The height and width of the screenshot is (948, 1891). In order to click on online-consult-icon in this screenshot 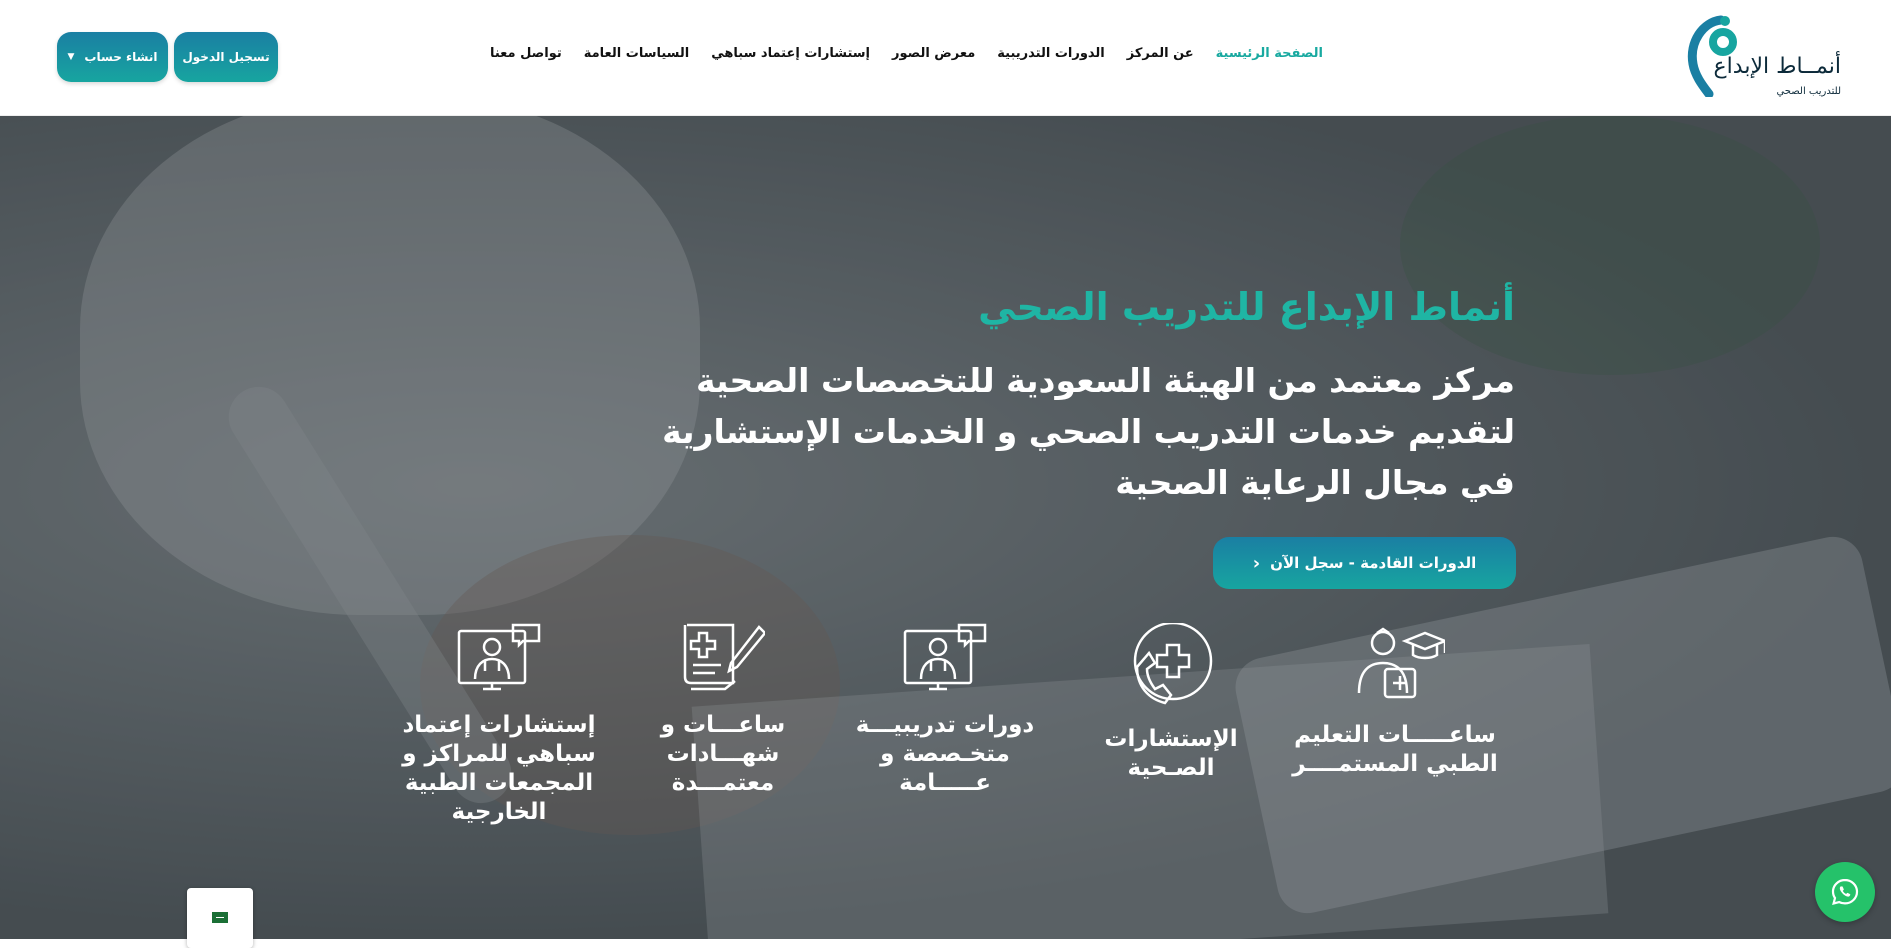, I will do `click(499, 657)`.